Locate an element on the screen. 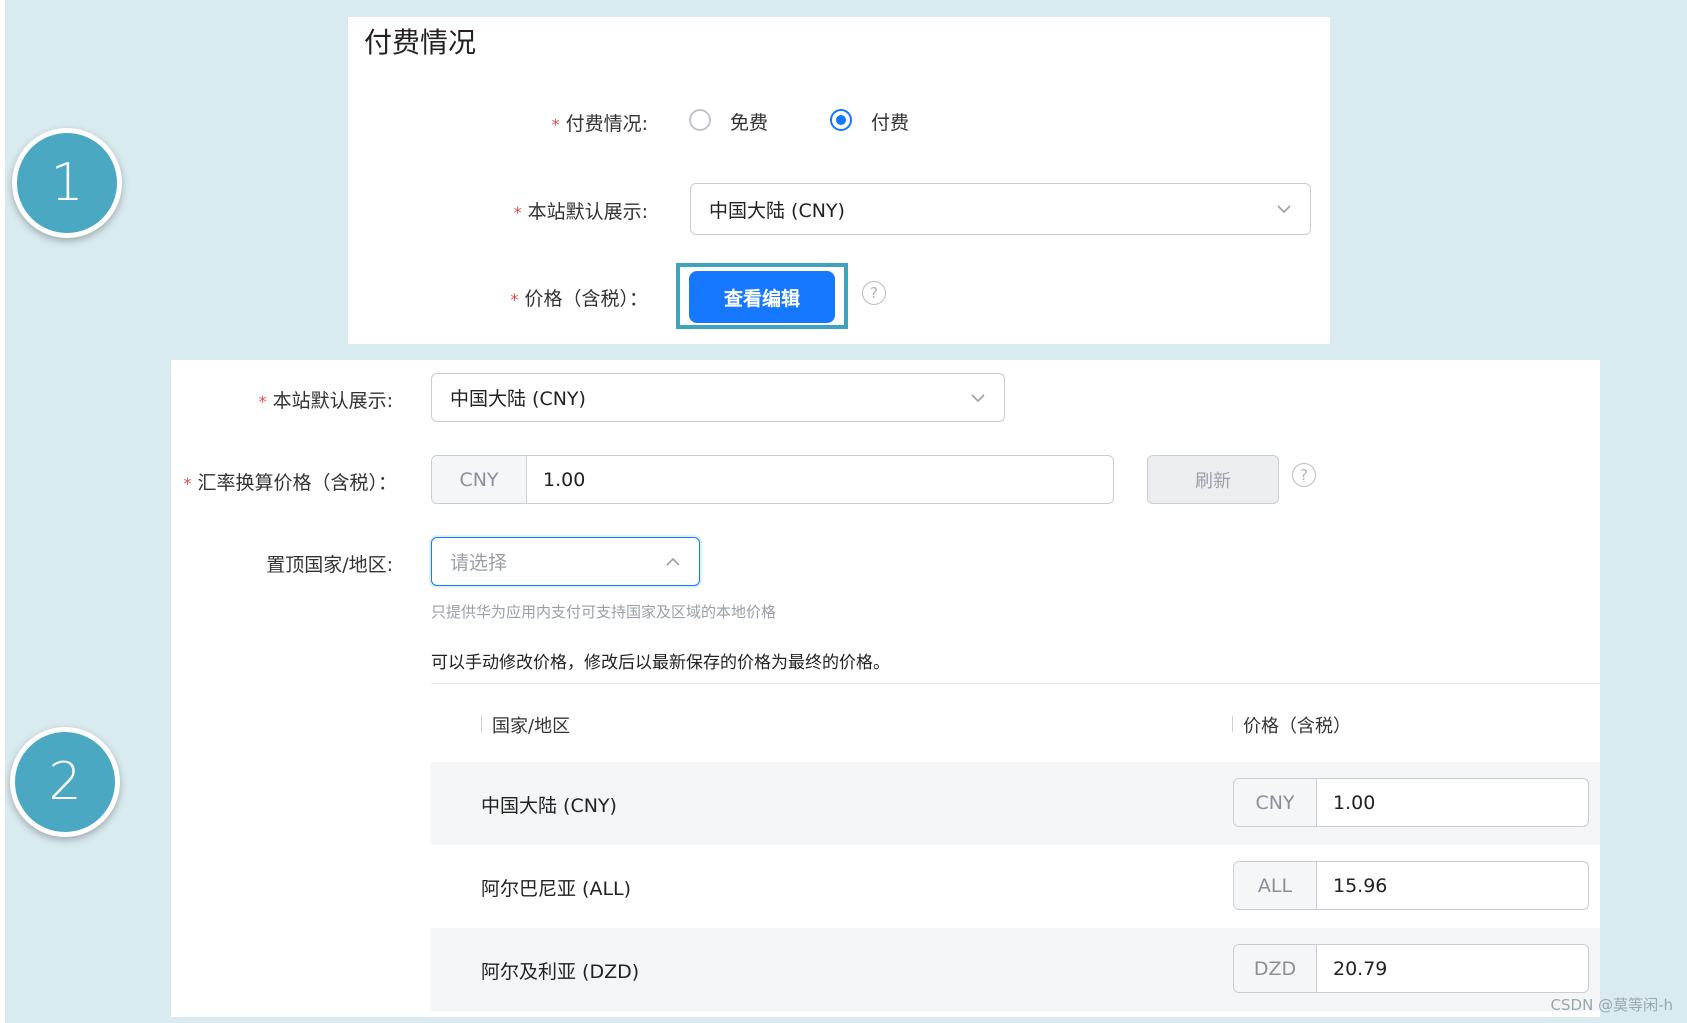 The image size is (1687, 1023). pin-country-placeholder: 请选择 is located at coordinates (479, 563).